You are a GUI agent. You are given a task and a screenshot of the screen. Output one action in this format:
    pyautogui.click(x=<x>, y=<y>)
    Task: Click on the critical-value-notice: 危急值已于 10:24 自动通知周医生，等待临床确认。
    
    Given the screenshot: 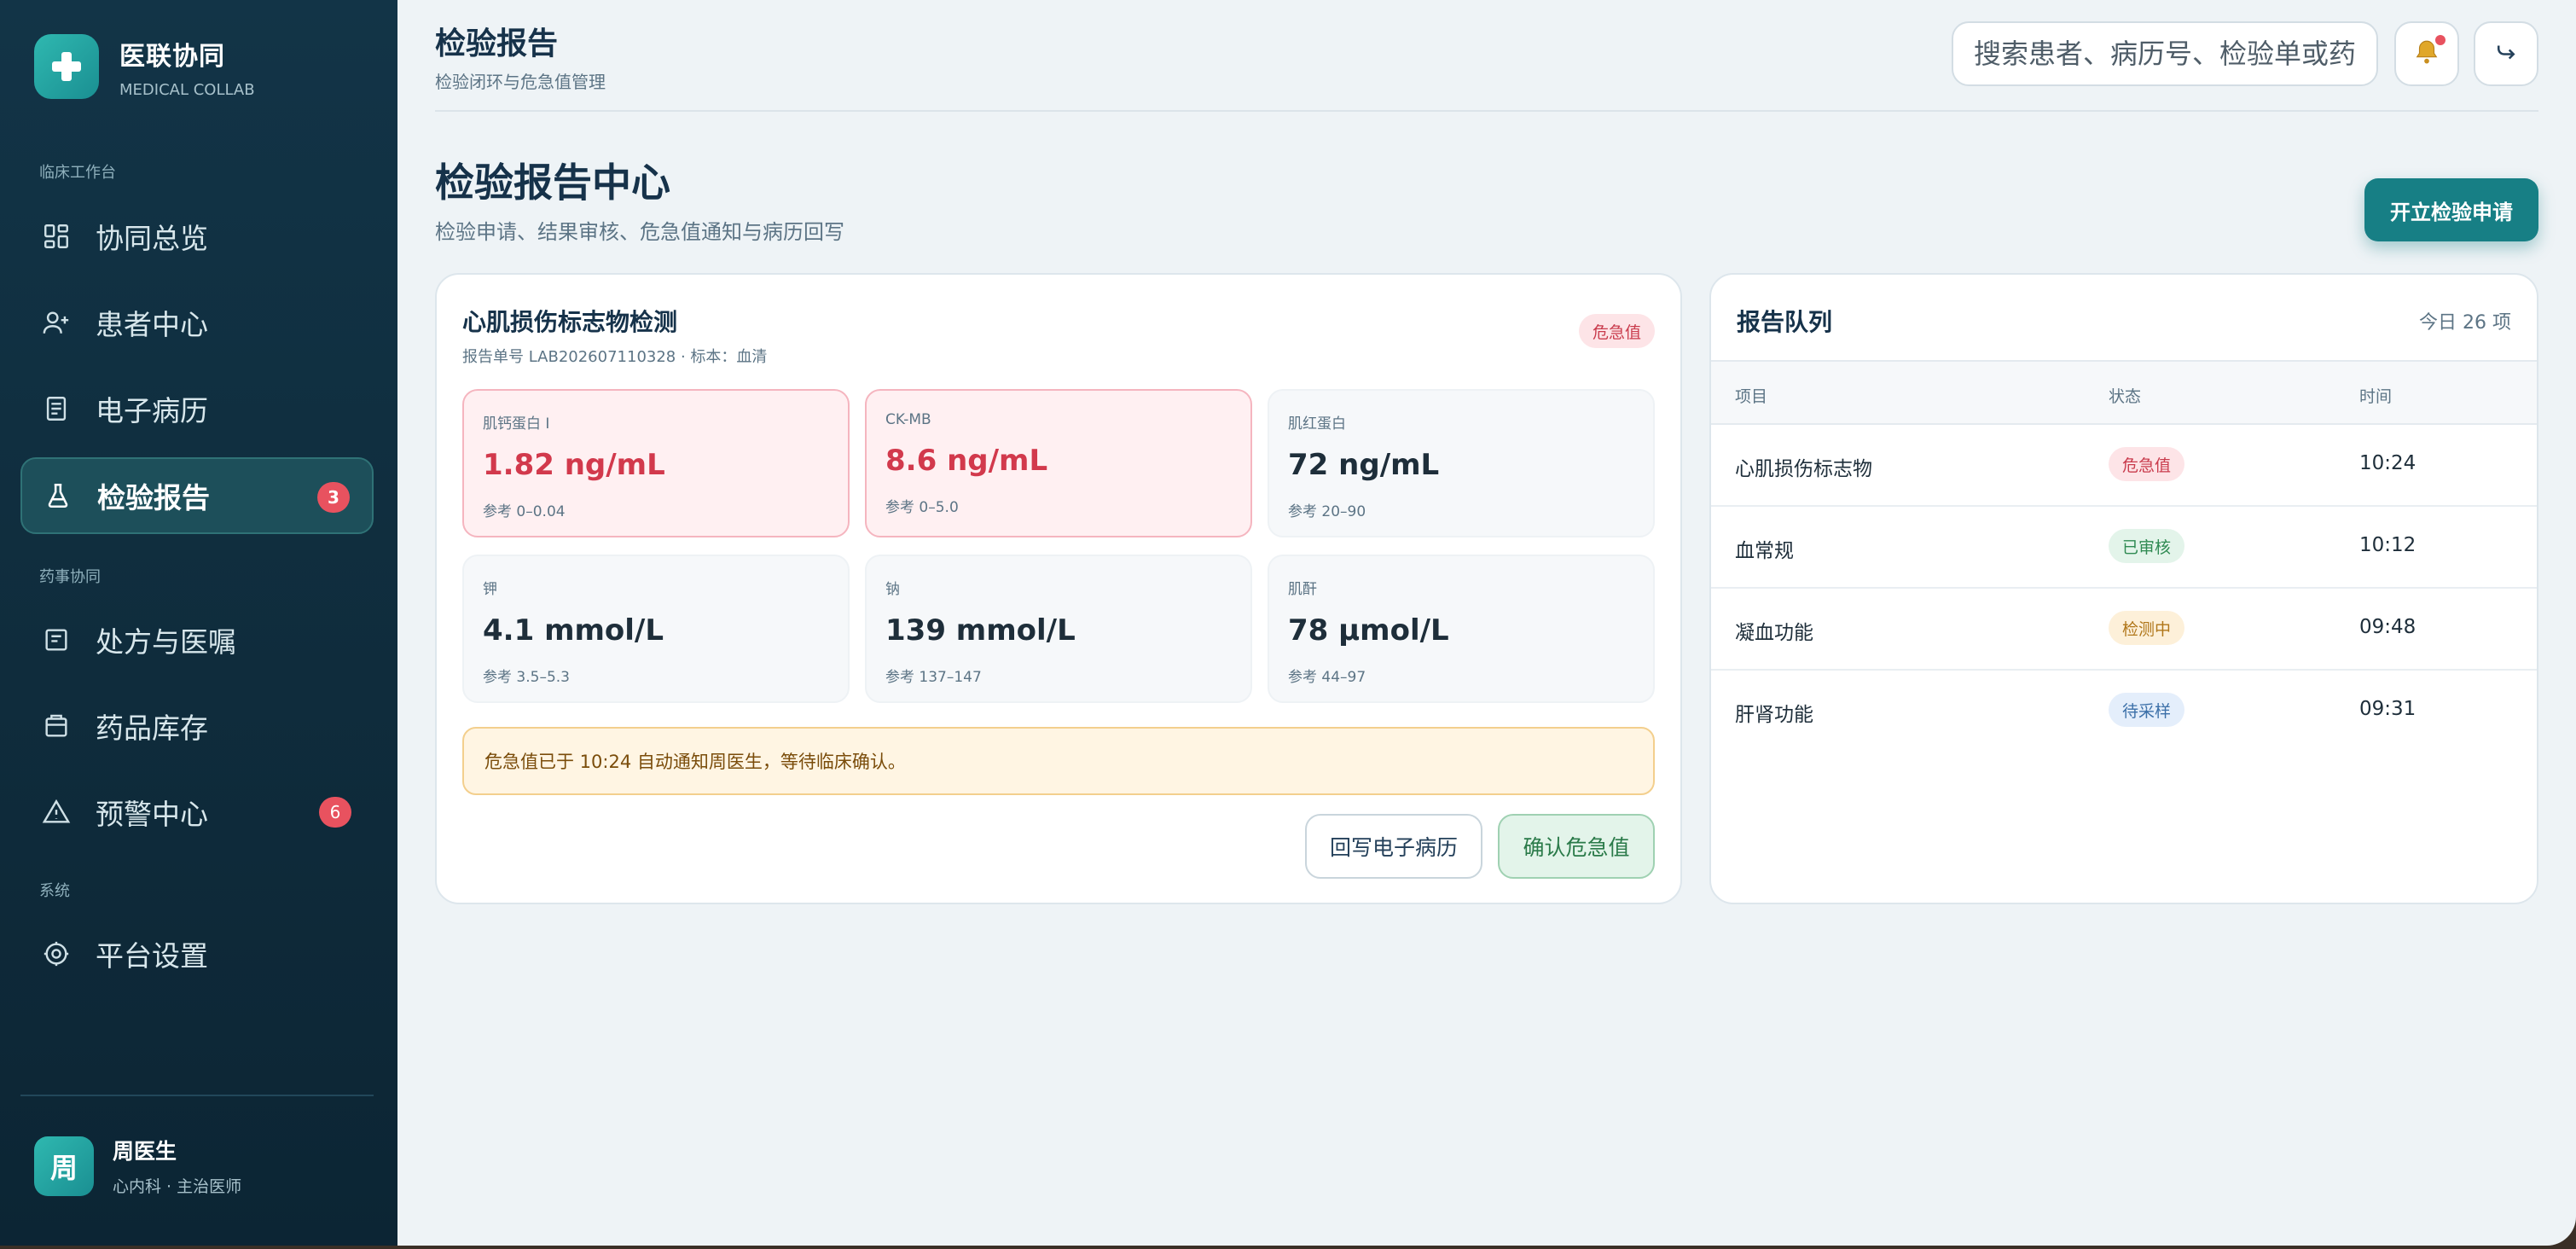 What is the action you would take?
    pyautogui.click(x=1058, y=761)
    